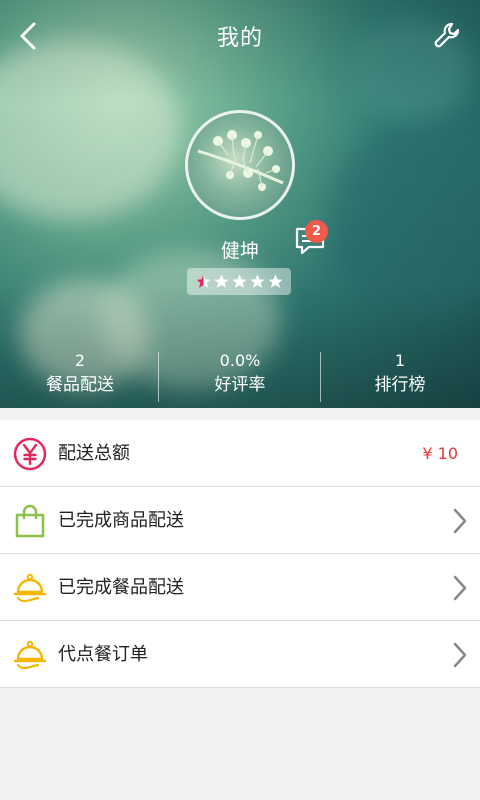  I want to click on stat-value: 1, so click(400, 360).